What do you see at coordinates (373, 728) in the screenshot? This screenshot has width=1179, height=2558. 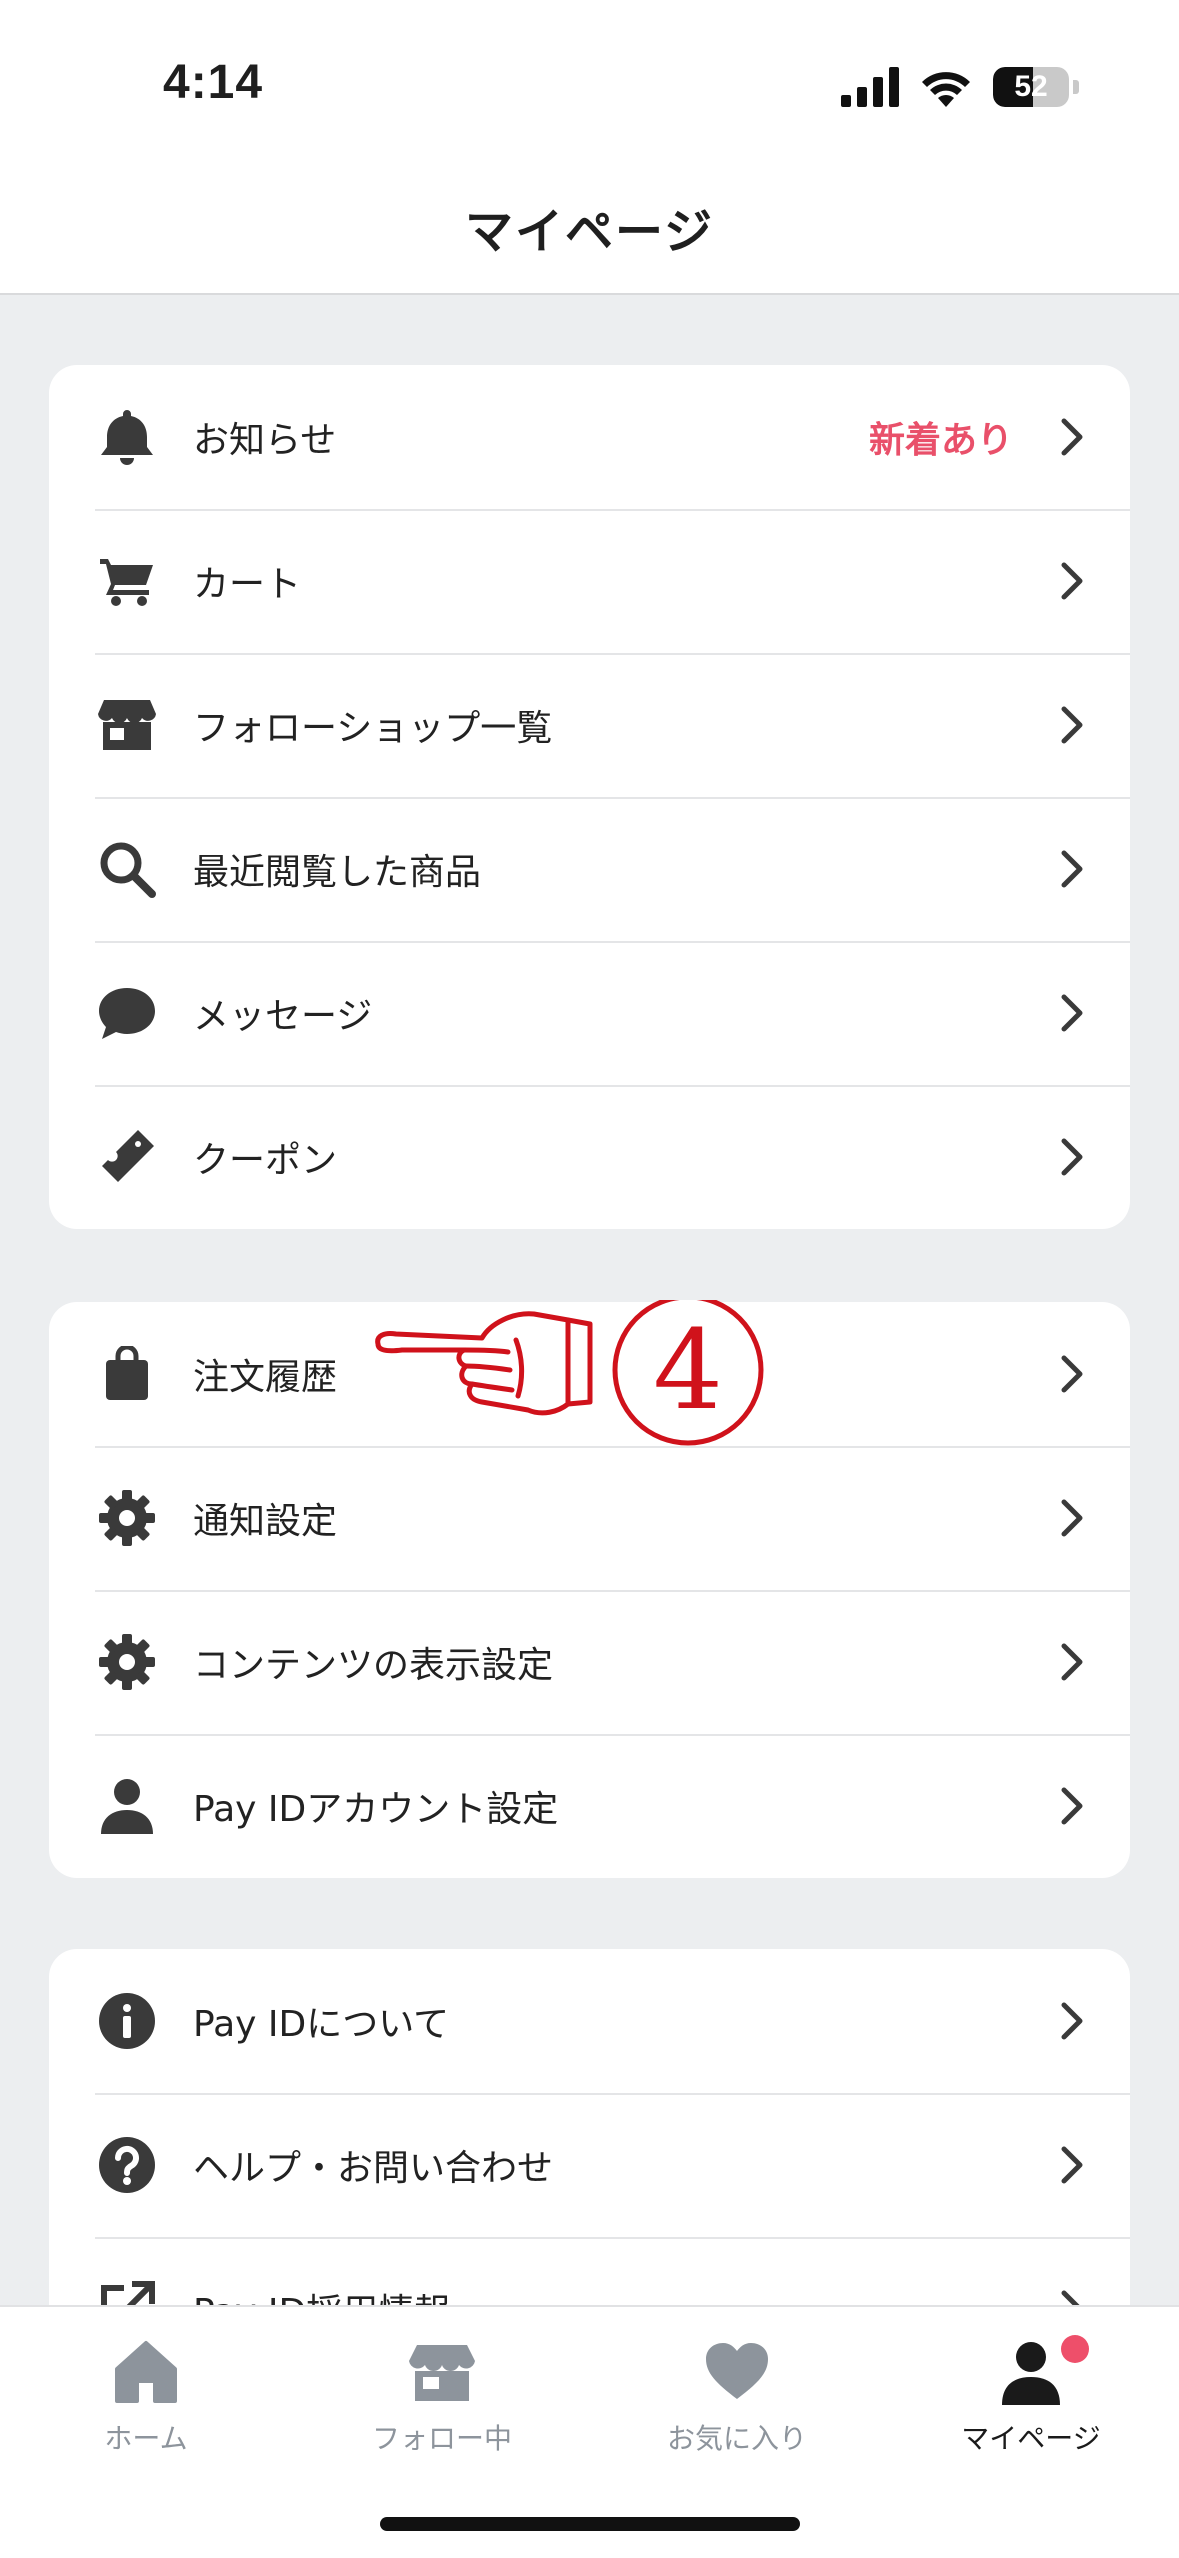 I see `menu-label: フォローショップ一覧` at bounding box center [373, 728].